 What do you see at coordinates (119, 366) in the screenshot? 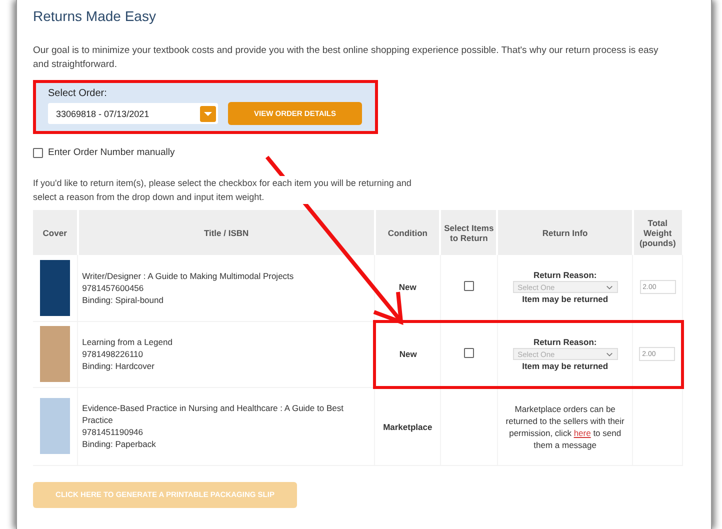
I see `book-binding: Binding: Hardcover` at bounding box center [119, 366].